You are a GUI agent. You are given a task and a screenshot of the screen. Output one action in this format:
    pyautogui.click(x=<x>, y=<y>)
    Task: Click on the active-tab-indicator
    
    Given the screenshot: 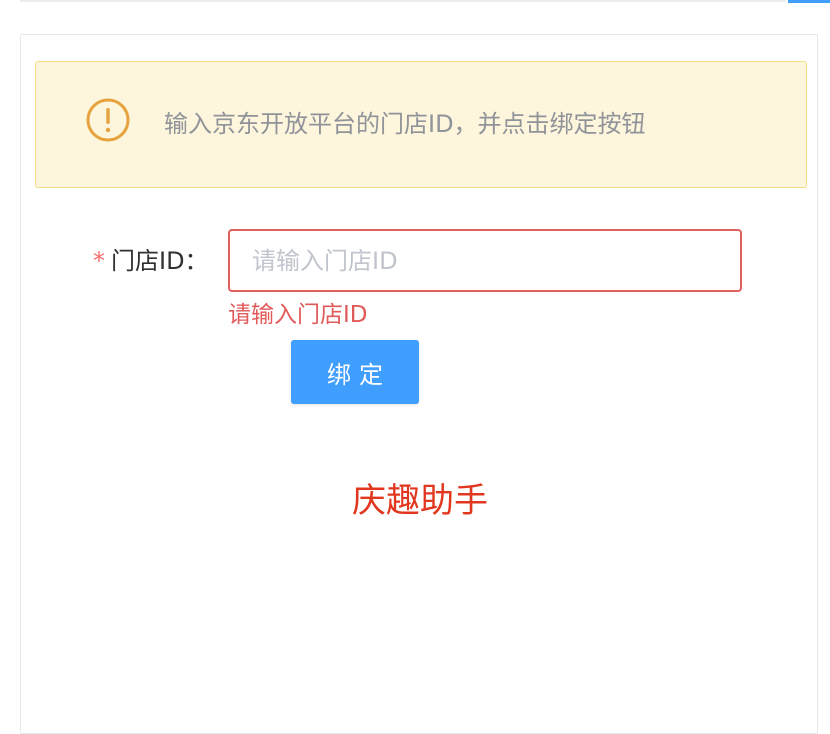 What is the action you would take?
    pyautogui.click(x=809, y=1)
    